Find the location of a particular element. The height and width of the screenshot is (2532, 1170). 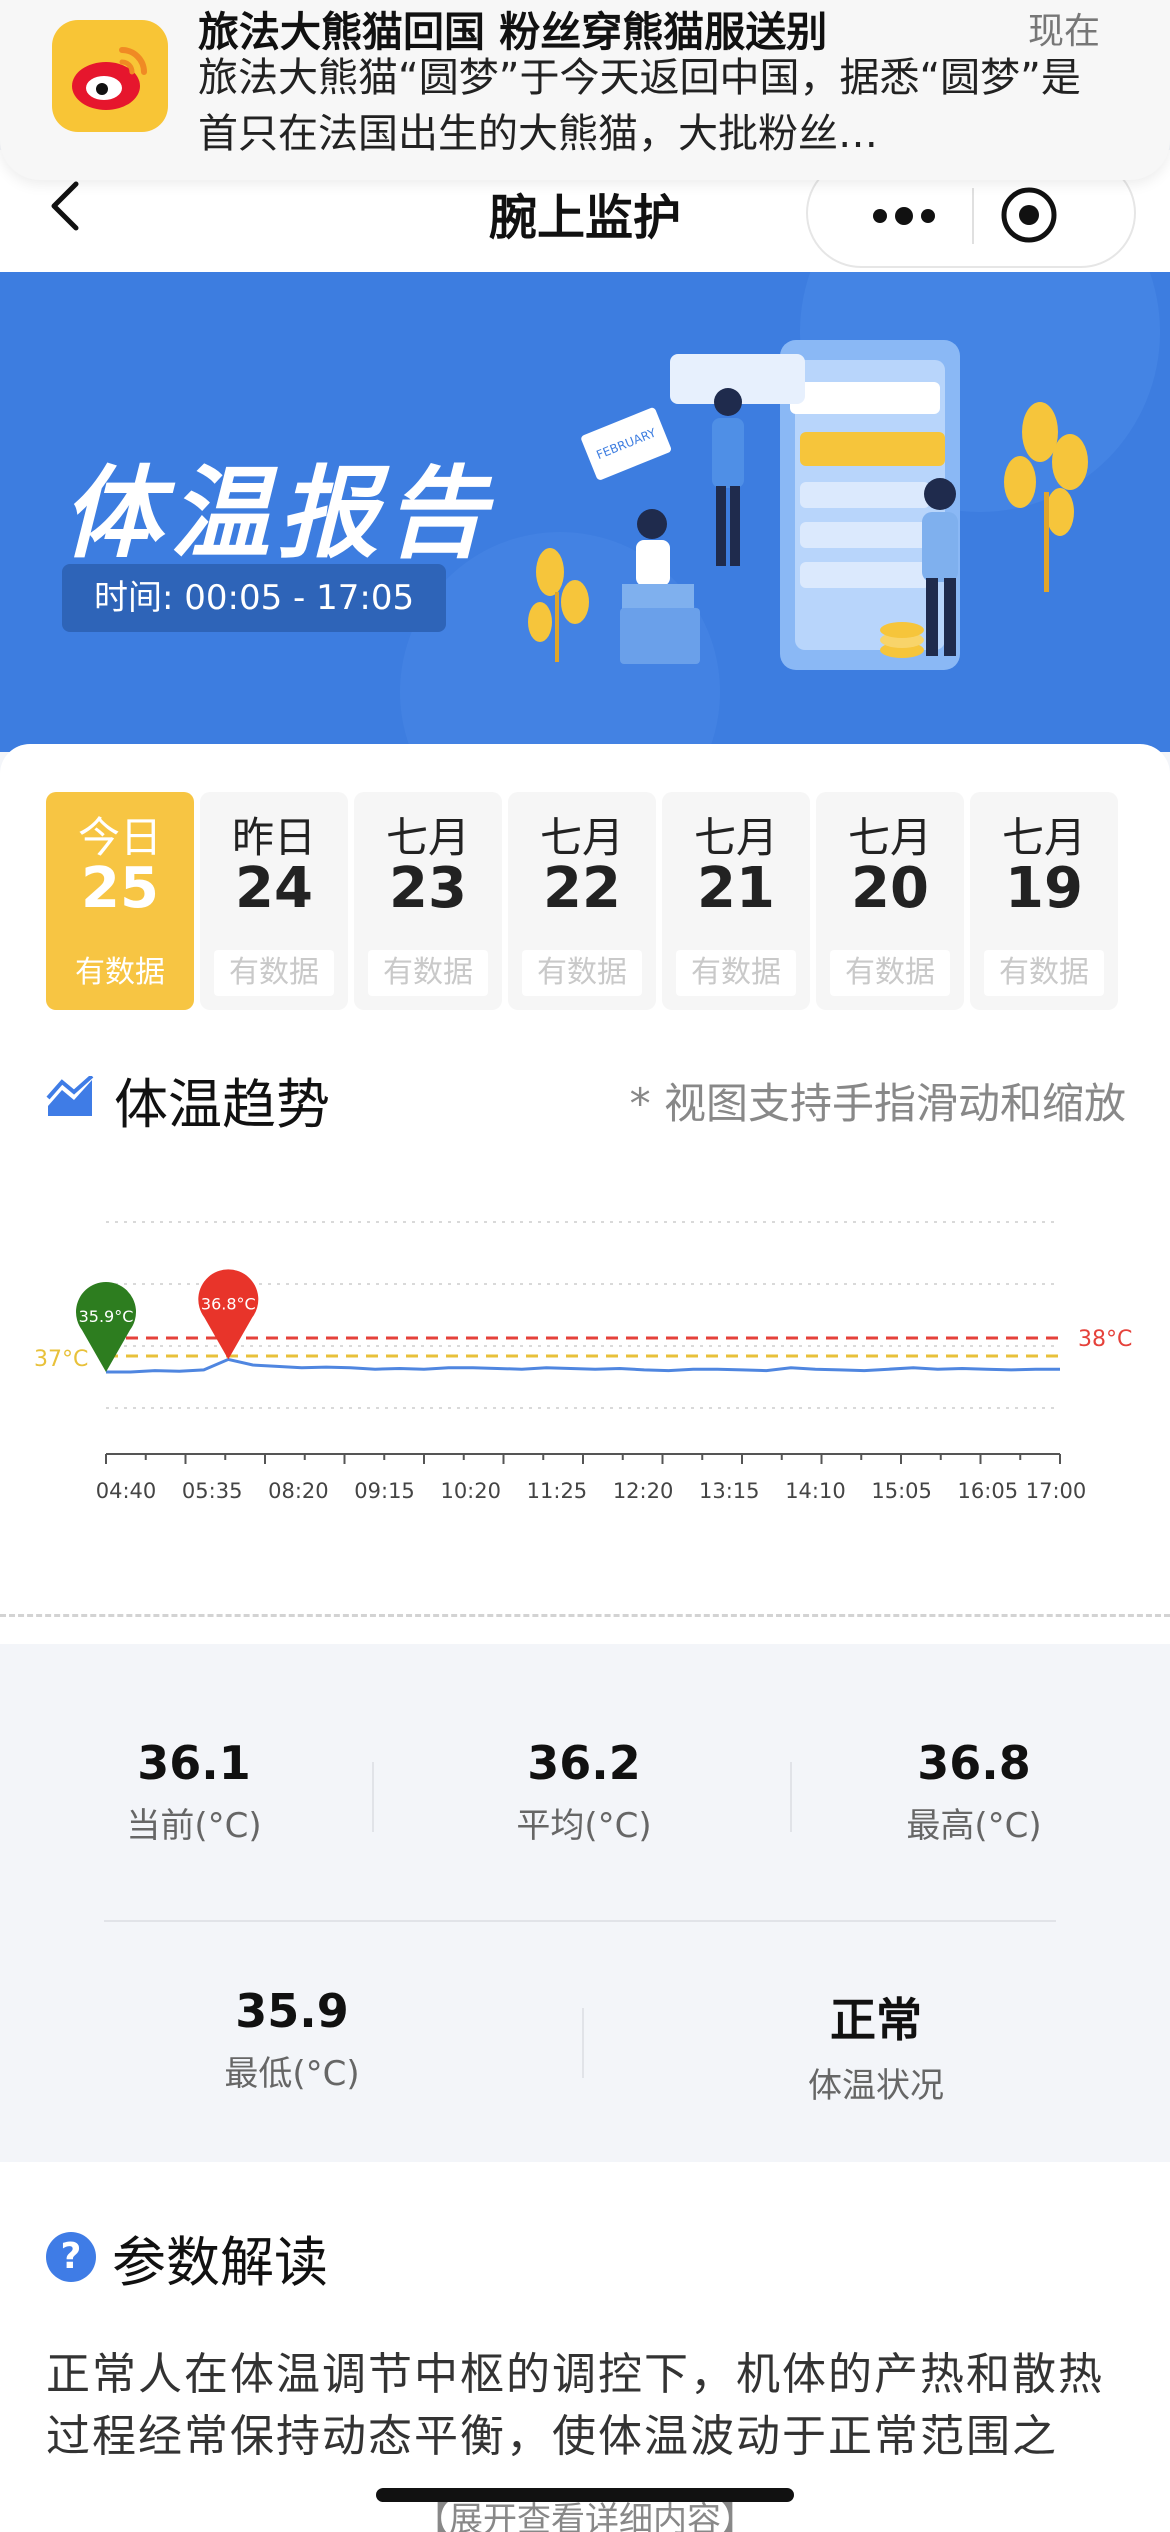

x-tick-label: 09:15 is located at coordinates (384, 1491).